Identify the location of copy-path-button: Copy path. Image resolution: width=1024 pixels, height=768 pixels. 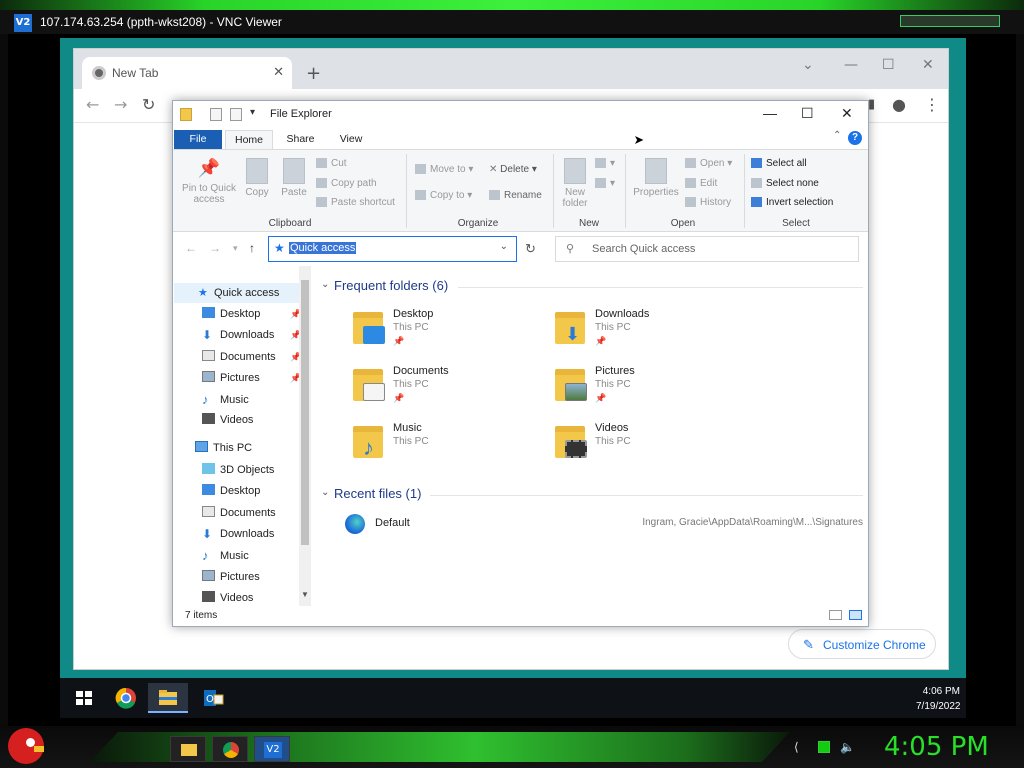
(346, 183).